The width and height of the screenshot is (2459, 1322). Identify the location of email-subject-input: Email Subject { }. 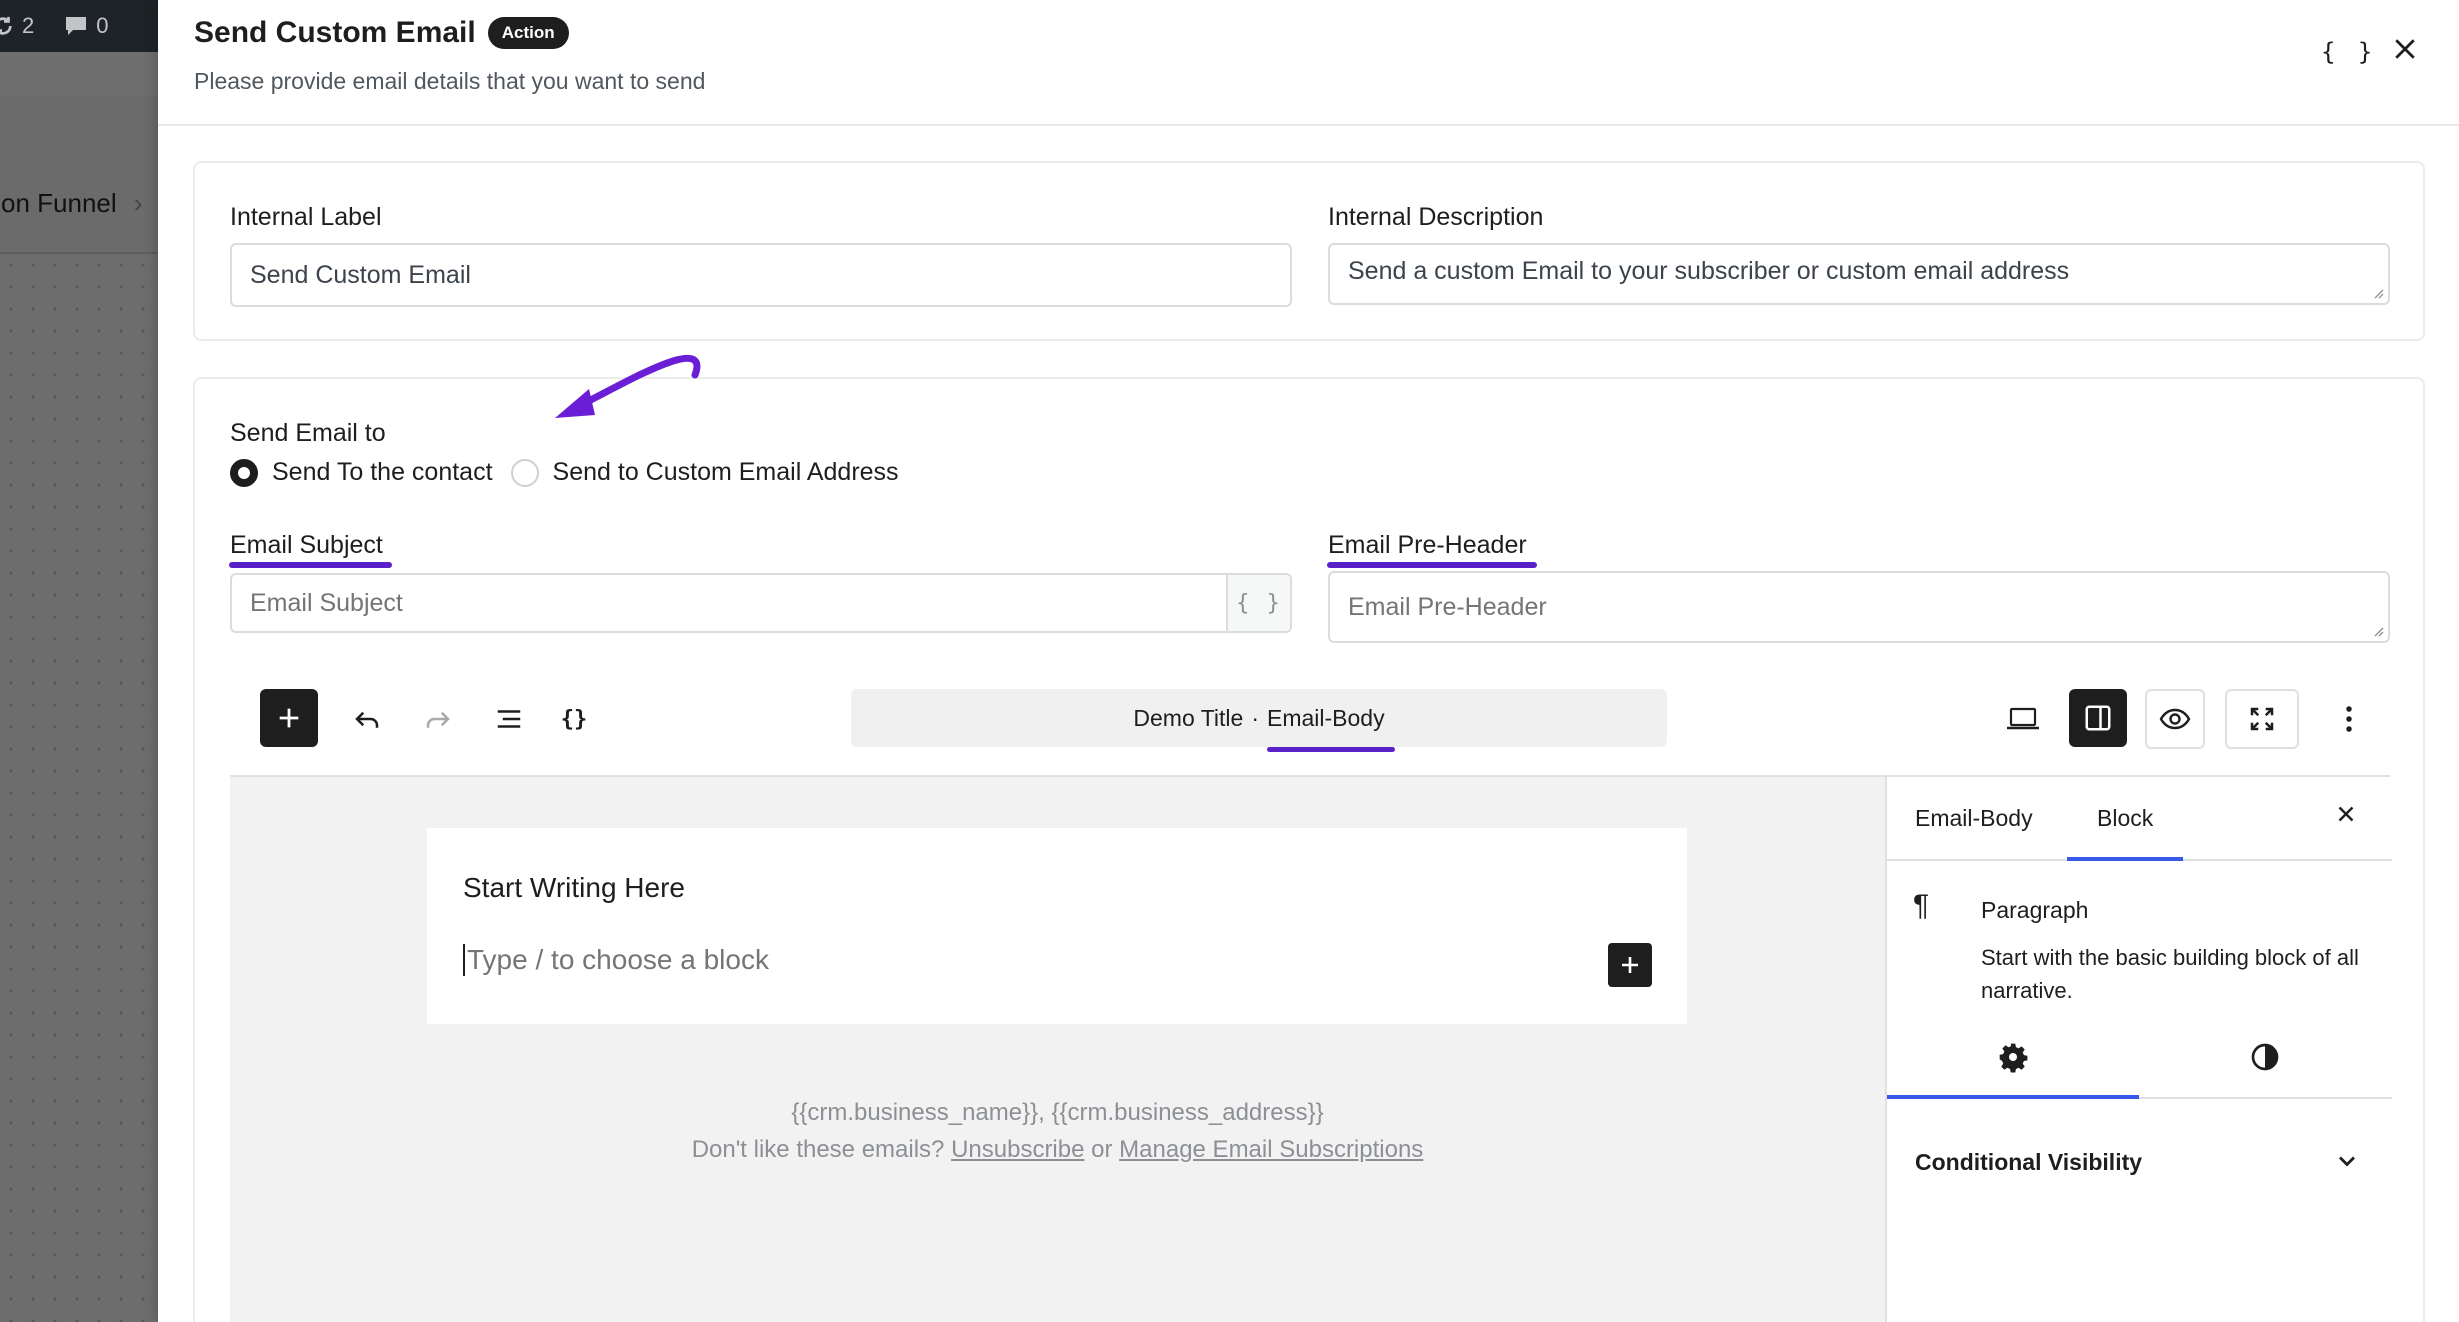
(761, 603).